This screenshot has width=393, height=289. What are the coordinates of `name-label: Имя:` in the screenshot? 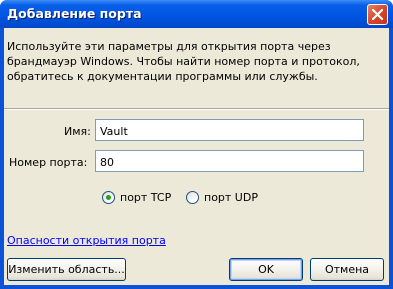 It's located at (77, 131).